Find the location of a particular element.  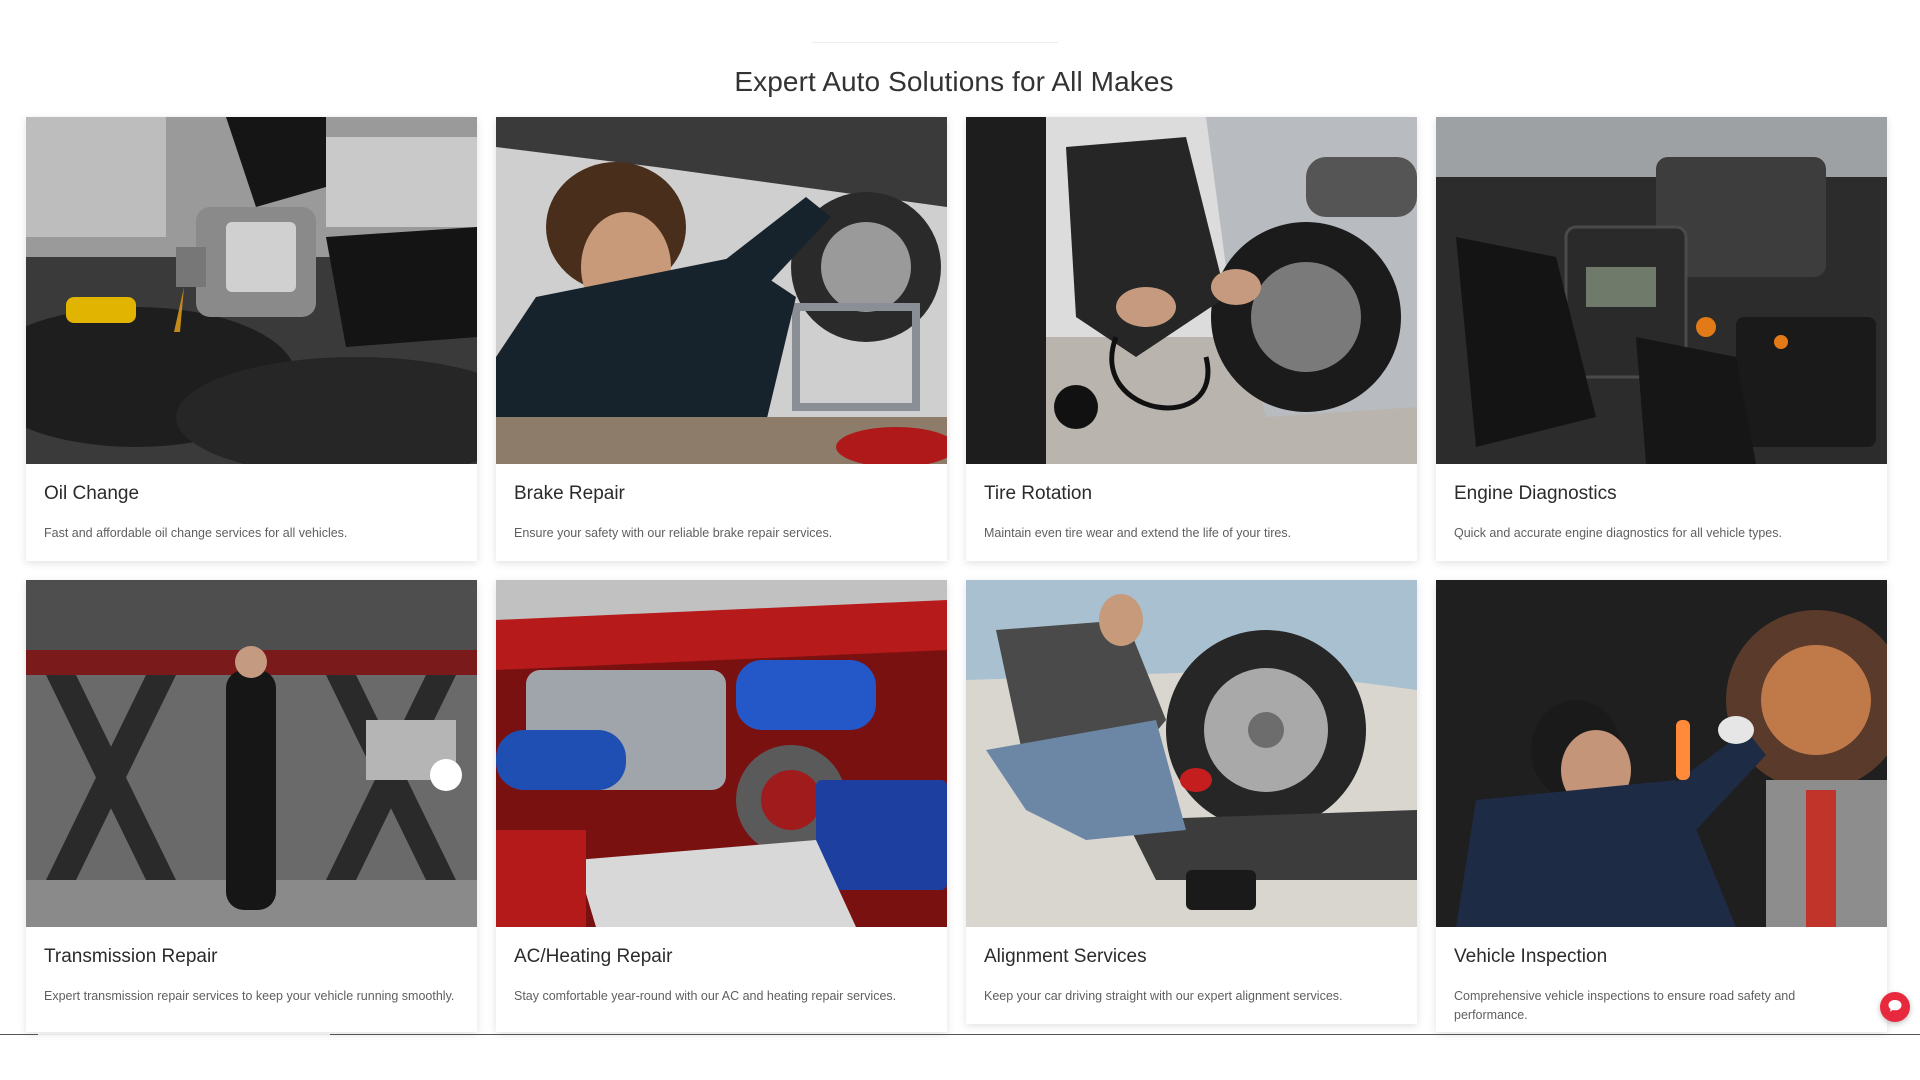

chat-button is located at coordinates (1895, 1007).